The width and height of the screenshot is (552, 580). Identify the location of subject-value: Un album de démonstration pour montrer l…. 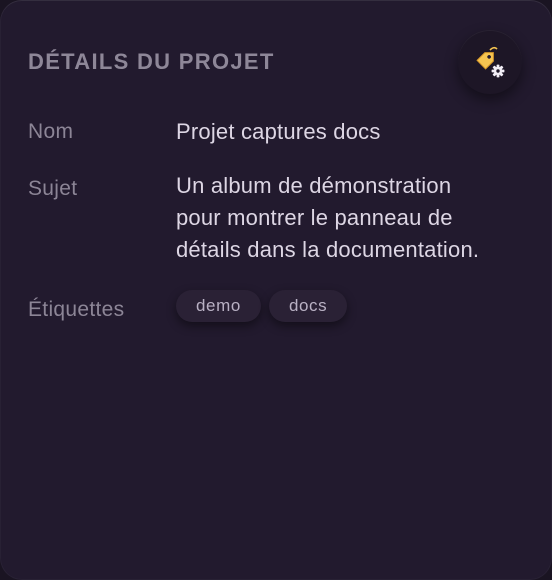
(356, 218).